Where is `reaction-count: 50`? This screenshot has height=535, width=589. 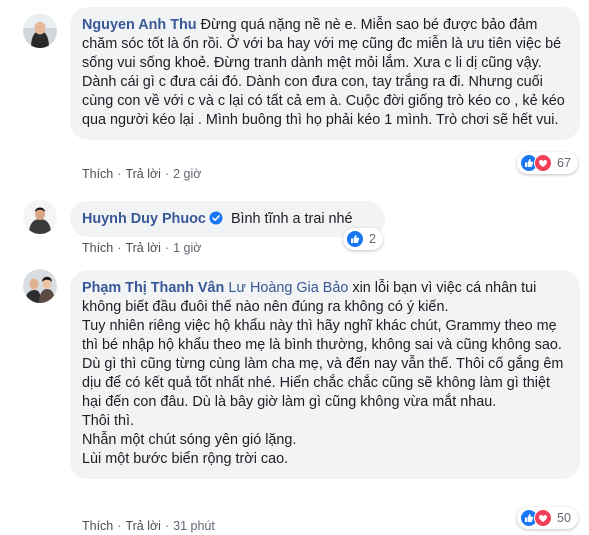
reaction-count: 50 is located at coordinates (564, 518).